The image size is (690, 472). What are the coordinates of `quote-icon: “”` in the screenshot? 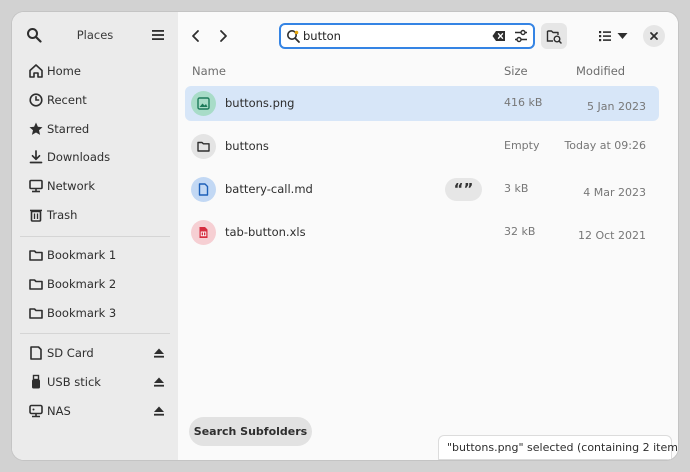 It's located at (463, 189).